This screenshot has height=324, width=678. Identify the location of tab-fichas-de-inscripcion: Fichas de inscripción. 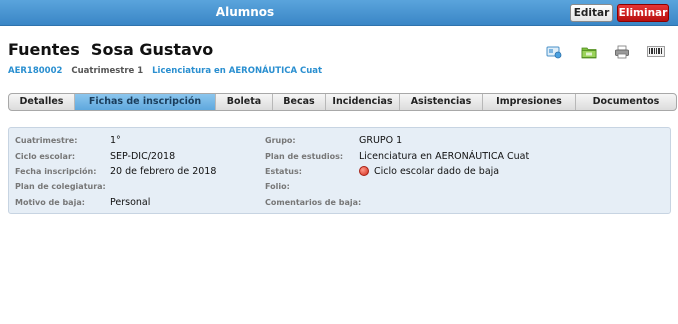
(145, 102).